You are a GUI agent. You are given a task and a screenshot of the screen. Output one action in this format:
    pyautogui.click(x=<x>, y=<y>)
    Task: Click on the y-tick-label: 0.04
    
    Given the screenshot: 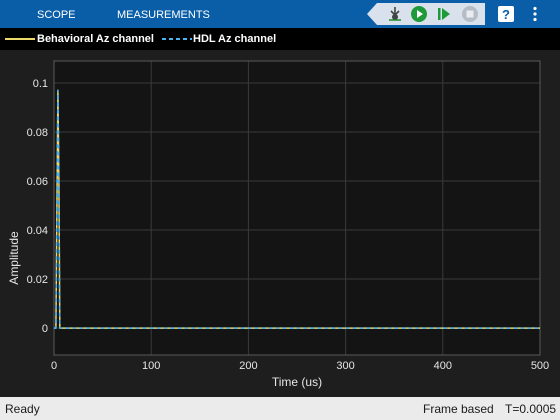 What is the action you would take?
    pyautogui.click(x=37, y=231)
    